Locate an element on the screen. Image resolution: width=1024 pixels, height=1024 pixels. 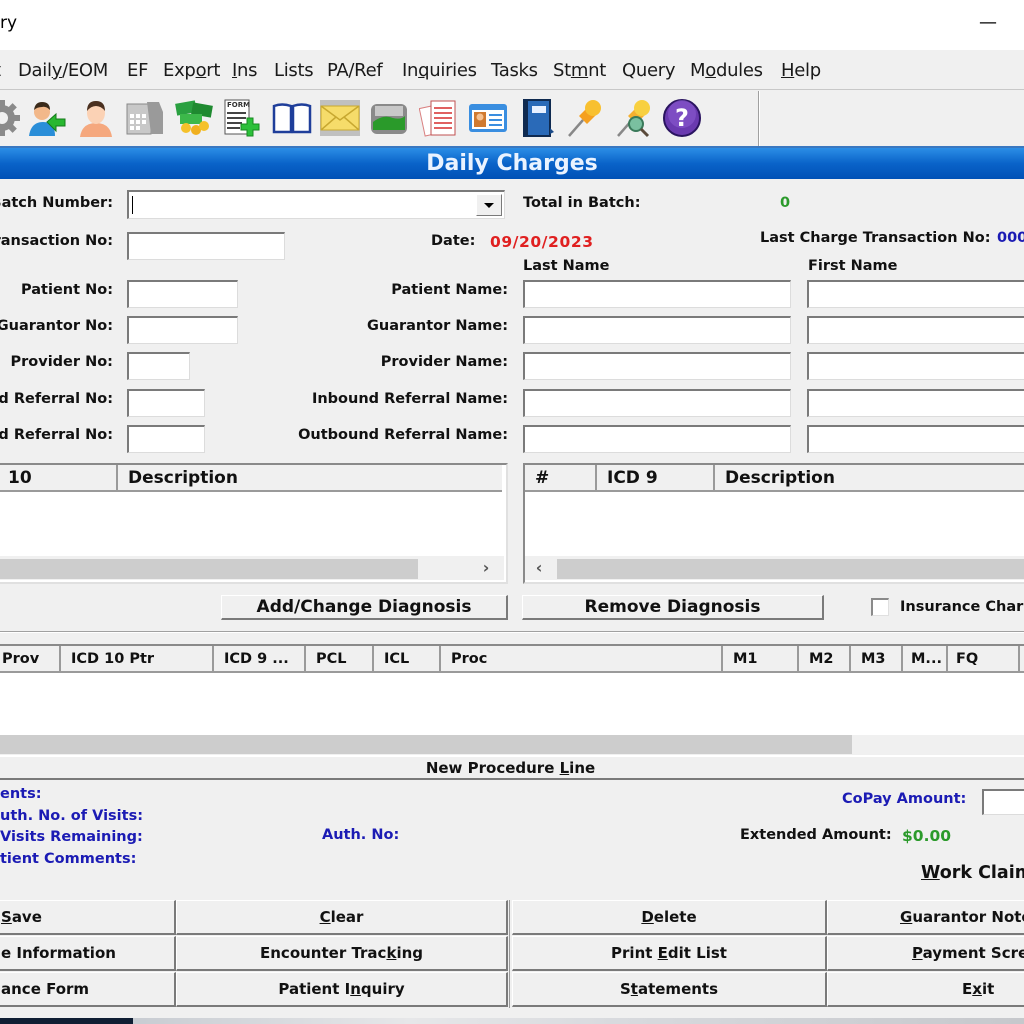
patient-no-input is located at coordinates (182, 294).